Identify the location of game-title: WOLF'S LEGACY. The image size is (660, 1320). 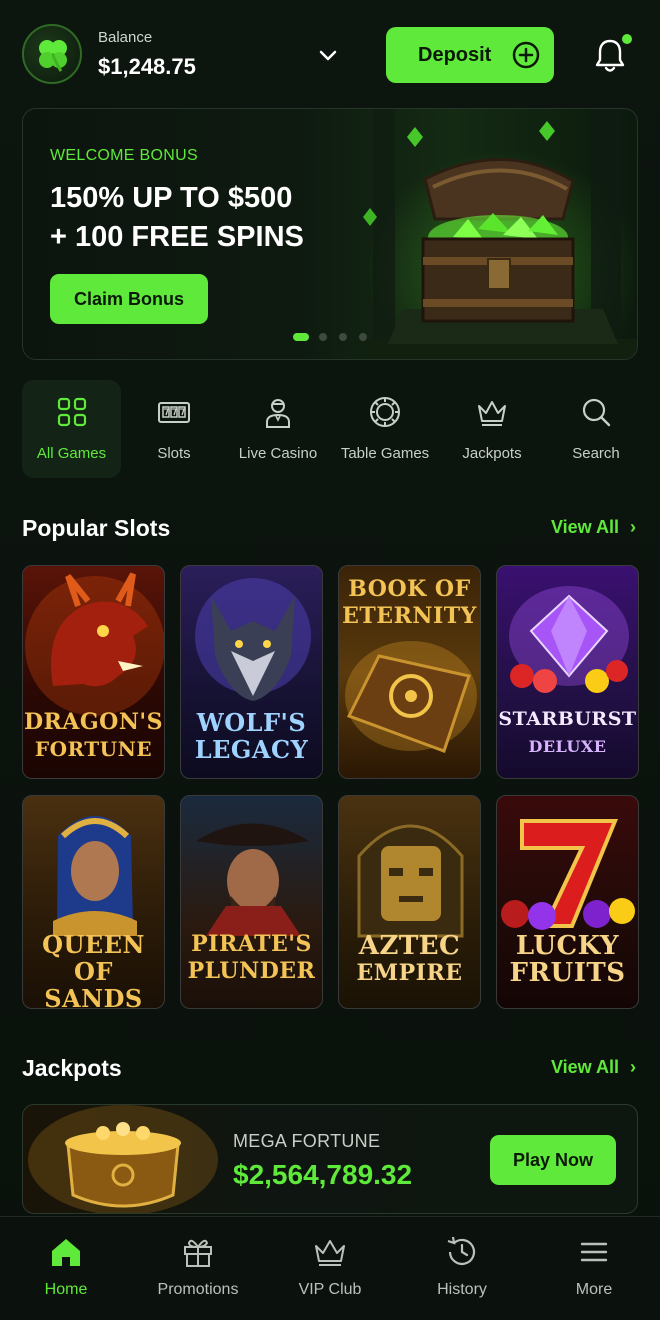
(251, 736).